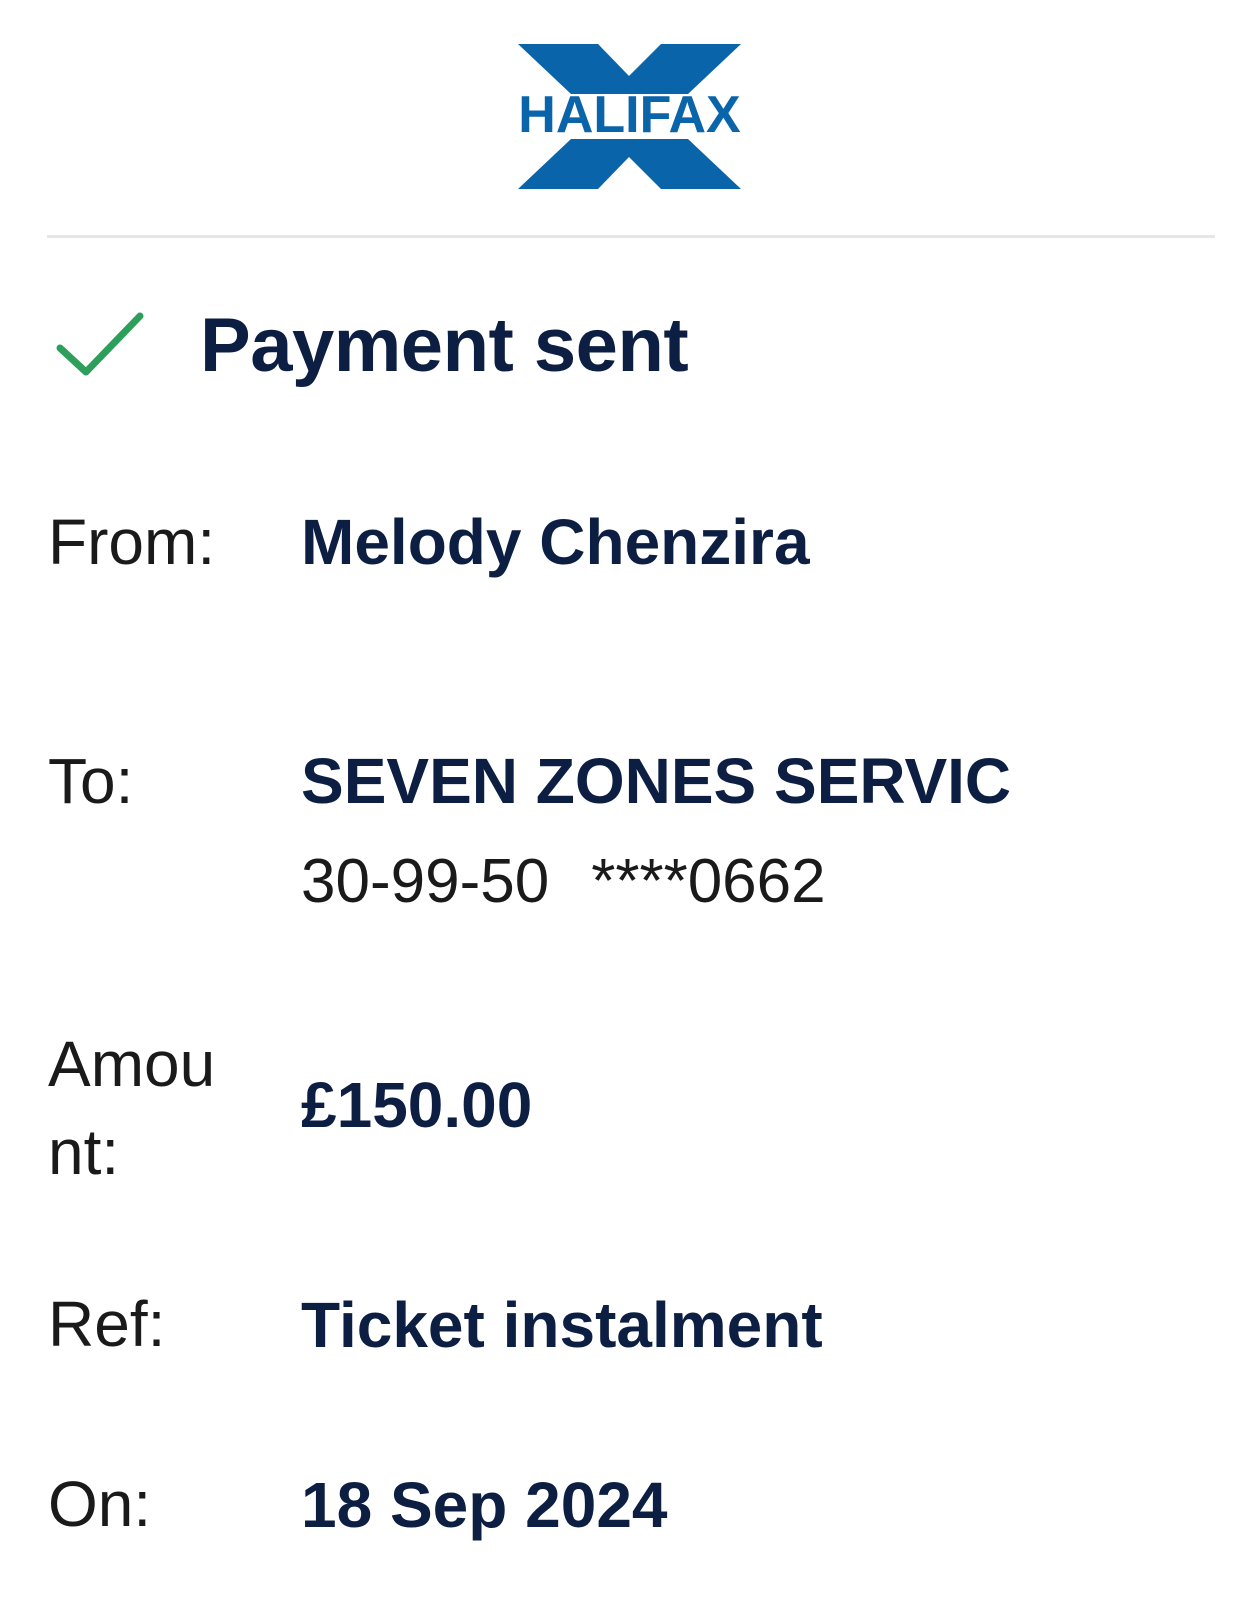 Image resolution: width=1255 pixels, height=1600 pixels. I want to click on payment-status: Payment sent, so click(372, 345).